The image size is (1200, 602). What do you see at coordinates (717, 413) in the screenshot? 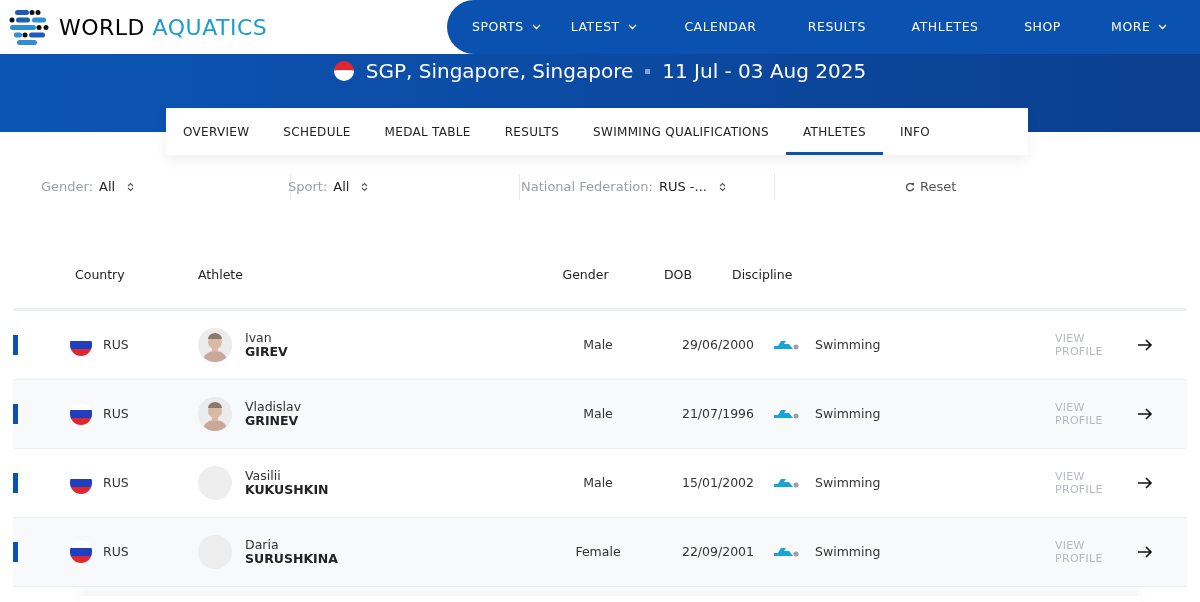
I see `table-cell-text: 21/07/1996` at bounding box center [717, 413].